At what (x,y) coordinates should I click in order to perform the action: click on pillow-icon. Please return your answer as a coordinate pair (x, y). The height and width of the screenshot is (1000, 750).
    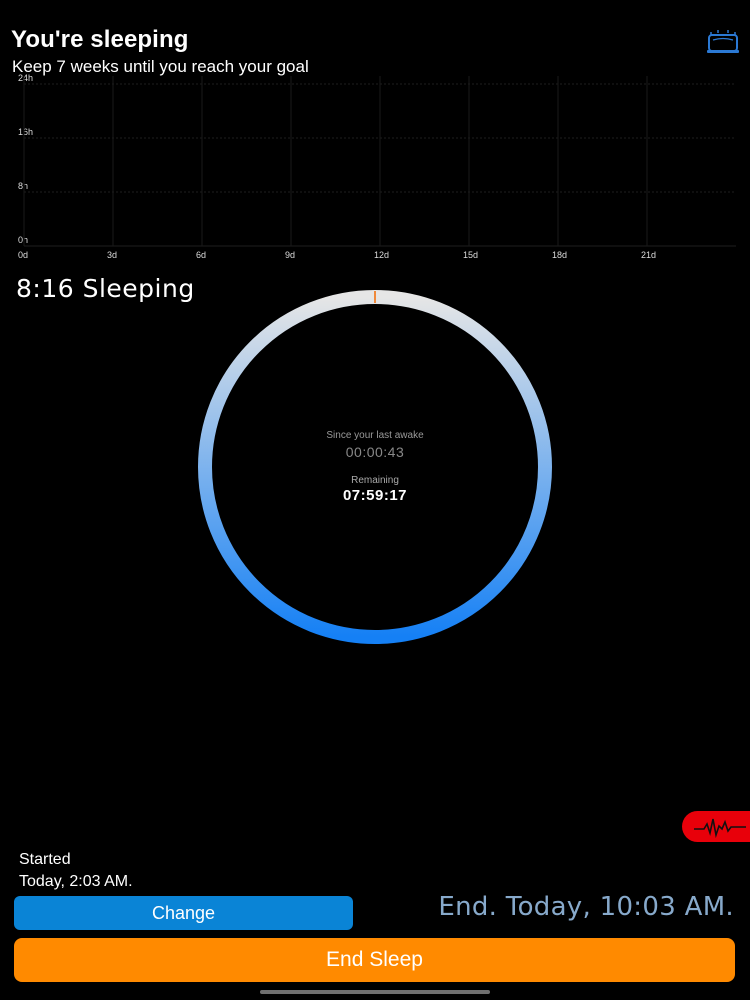
    Looking at the image, I should click on (723, 41).